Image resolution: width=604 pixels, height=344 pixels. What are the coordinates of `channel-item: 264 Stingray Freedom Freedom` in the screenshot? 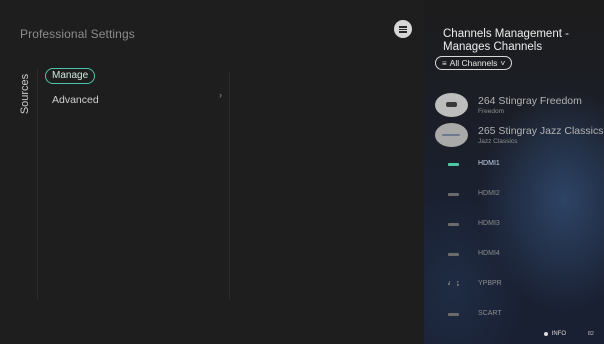 It's located at (514, 105).